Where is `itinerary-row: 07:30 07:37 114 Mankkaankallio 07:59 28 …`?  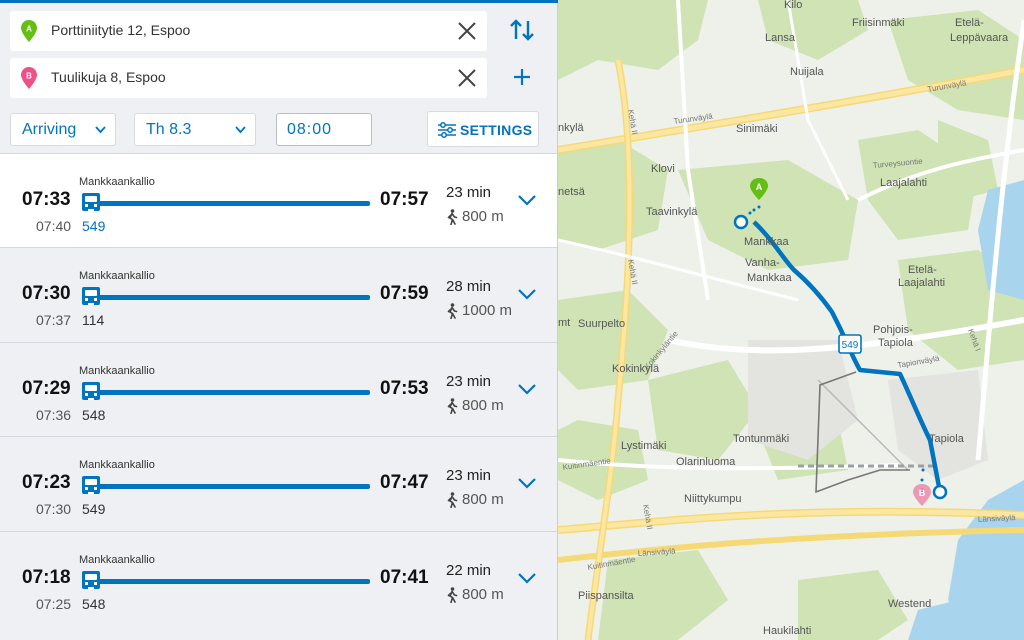
itinerary-row: 07:30 07:37 114 Mankkaankallio 07:59 28 … is located at coordinates (278, 294).